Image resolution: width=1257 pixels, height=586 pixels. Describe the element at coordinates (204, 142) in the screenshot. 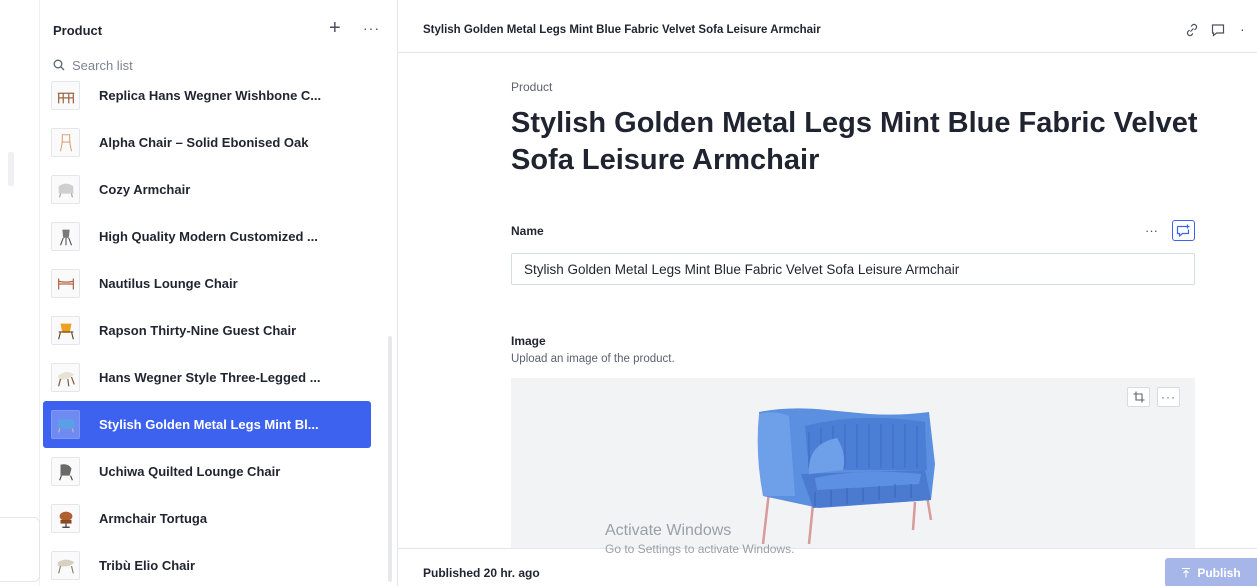

I see `list-item-label: Alpha Chair – Solid Ebonised Oak` at that location.